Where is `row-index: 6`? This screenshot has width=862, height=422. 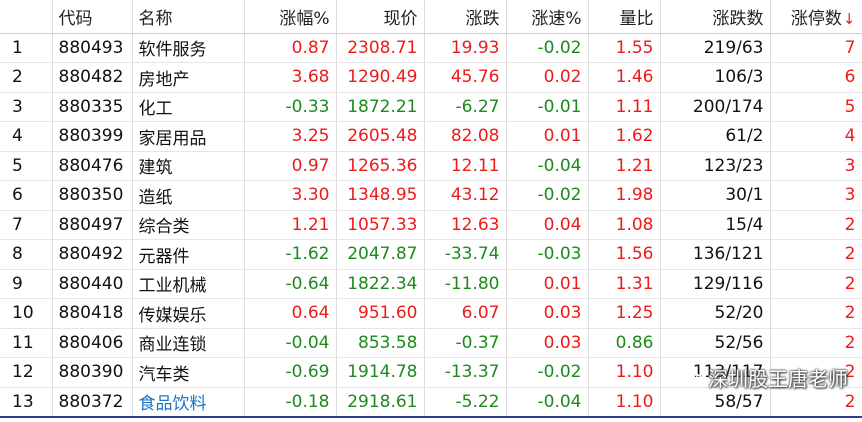 row-index: 6 is located at coordinates (26, 195).